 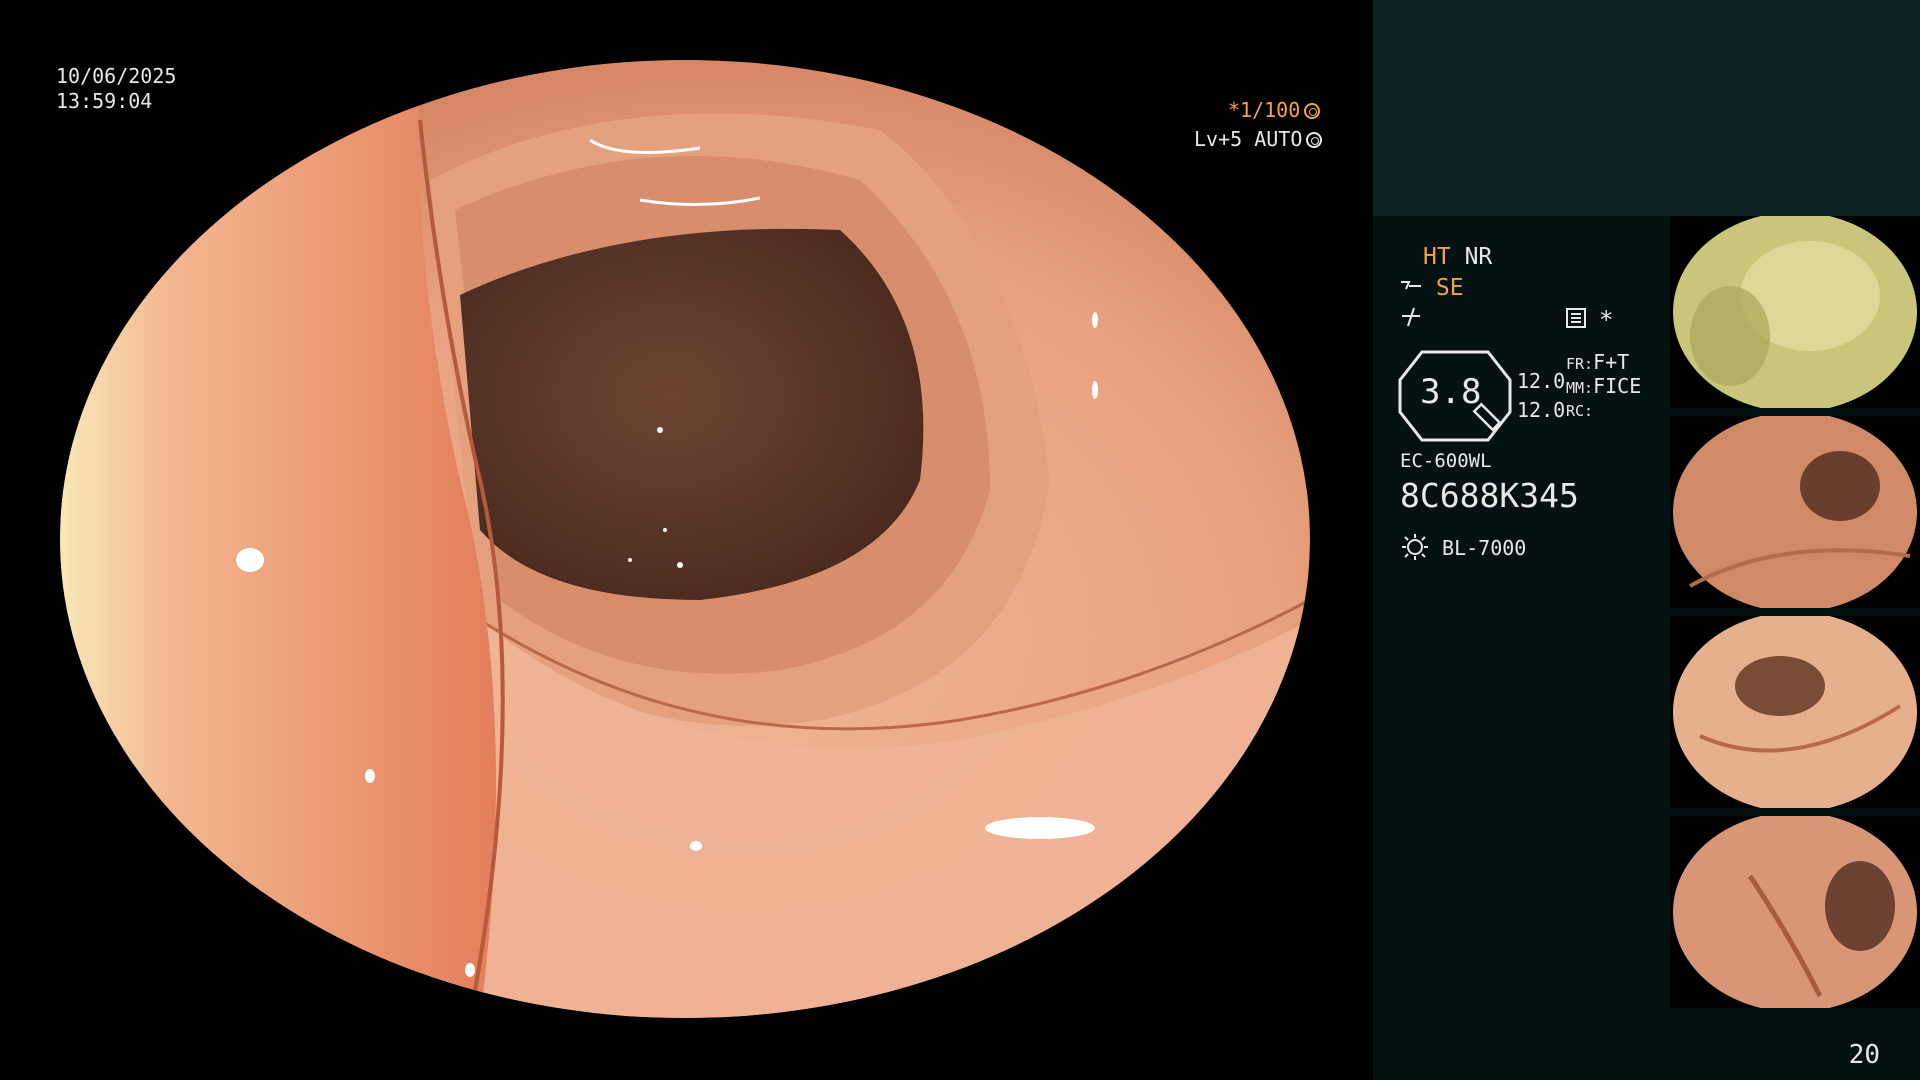 I want to click on fr-label: FR:, so click(x=1580, y=364).